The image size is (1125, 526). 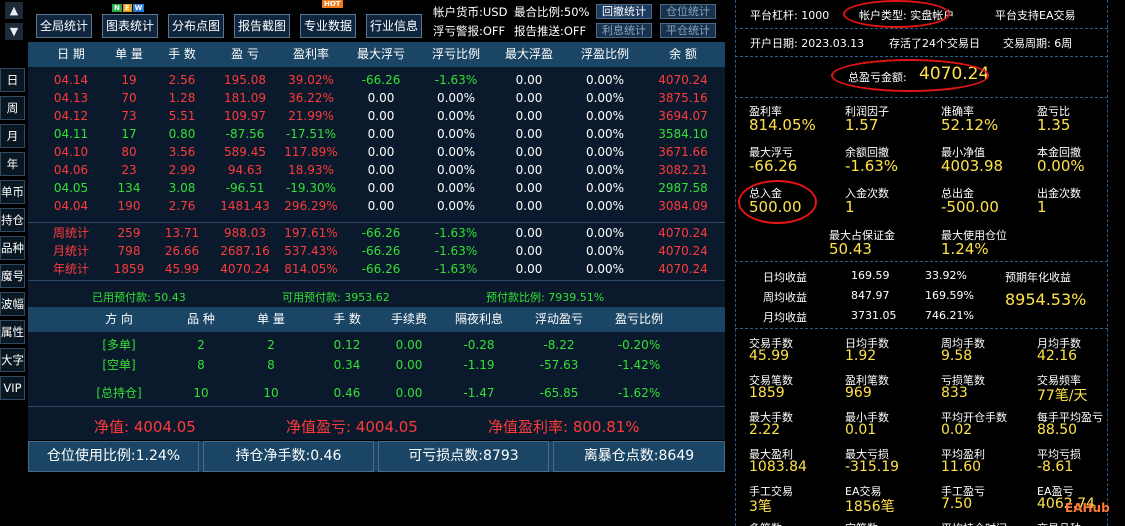 What do you see at coordinates (624, 11) in the screenshot?
I see `drawdown-stats-button: 回撤统计` at bounding box center [624, 11].